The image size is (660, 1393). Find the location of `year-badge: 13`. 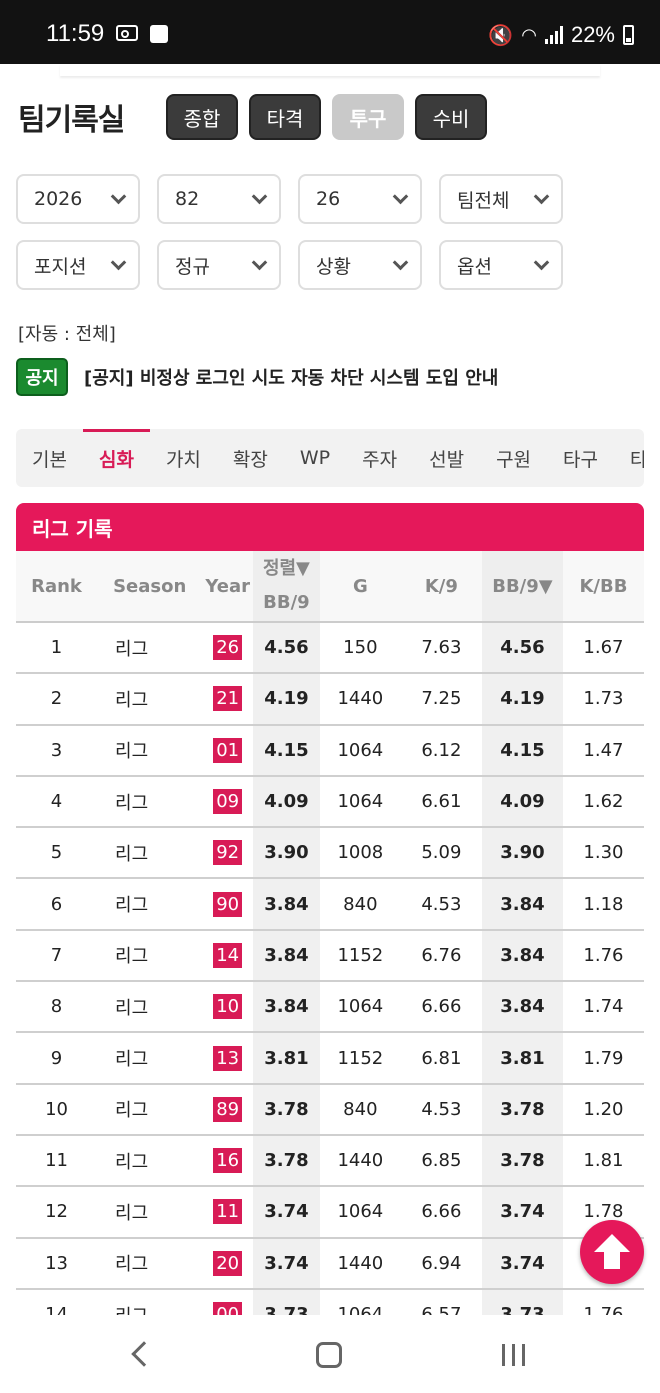

year-badge: 13 is located at coordinates (228, 1058).